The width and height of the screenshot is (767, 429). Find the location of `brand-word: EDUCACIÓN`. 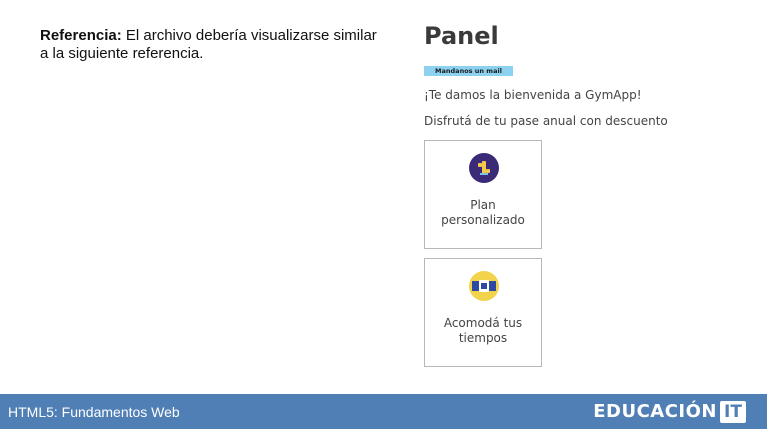

brand-word: EDUCACIÓN is located at coordinates (655, 411).